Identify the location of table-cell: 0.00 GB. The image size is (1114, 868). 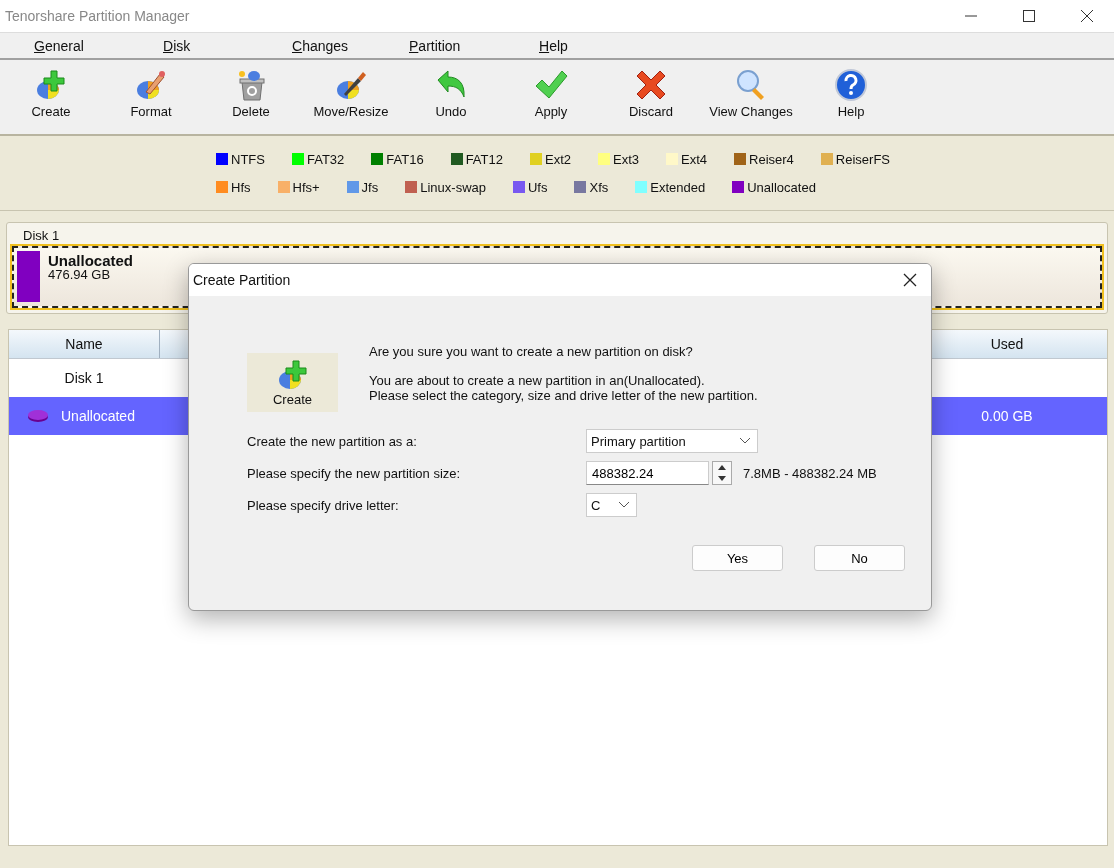
(1007, 416).